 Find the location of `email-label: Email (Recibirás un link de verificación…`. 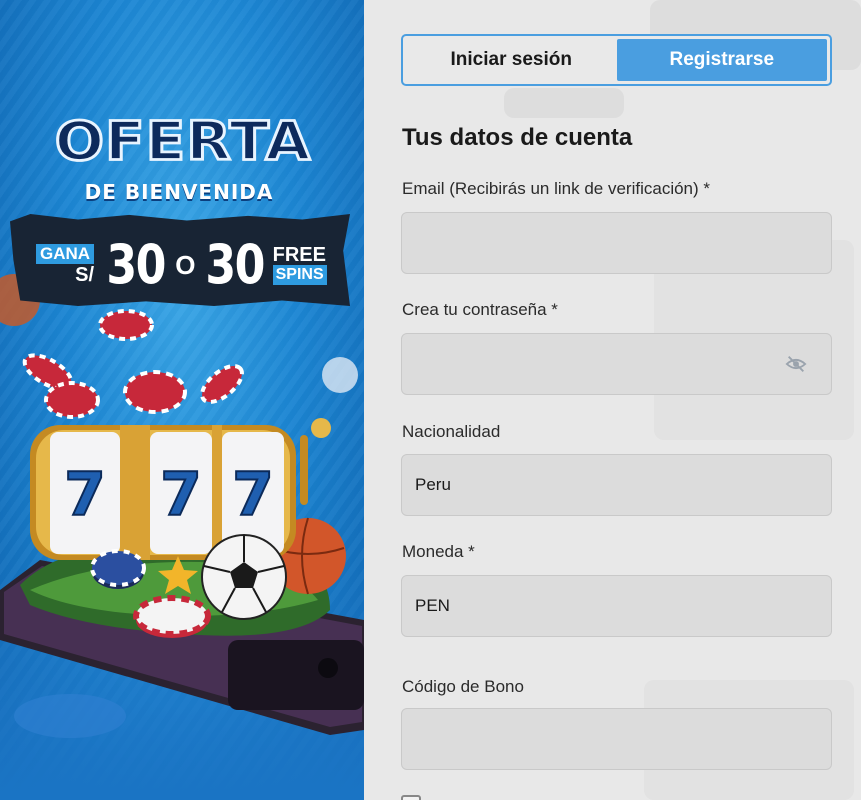

email-label: Email (Recibirás un link de verificación… is located at coordinates (556, 188).